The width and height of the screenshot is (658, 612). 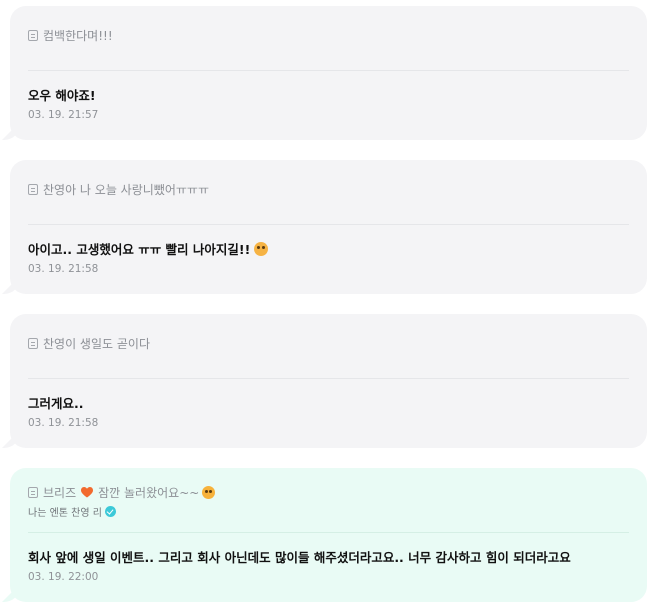 What do you see at coordinates (60, 492) in the screenshot?
I see `quoted-text-prefix: 브리즈` at bounding box center [60, 492].